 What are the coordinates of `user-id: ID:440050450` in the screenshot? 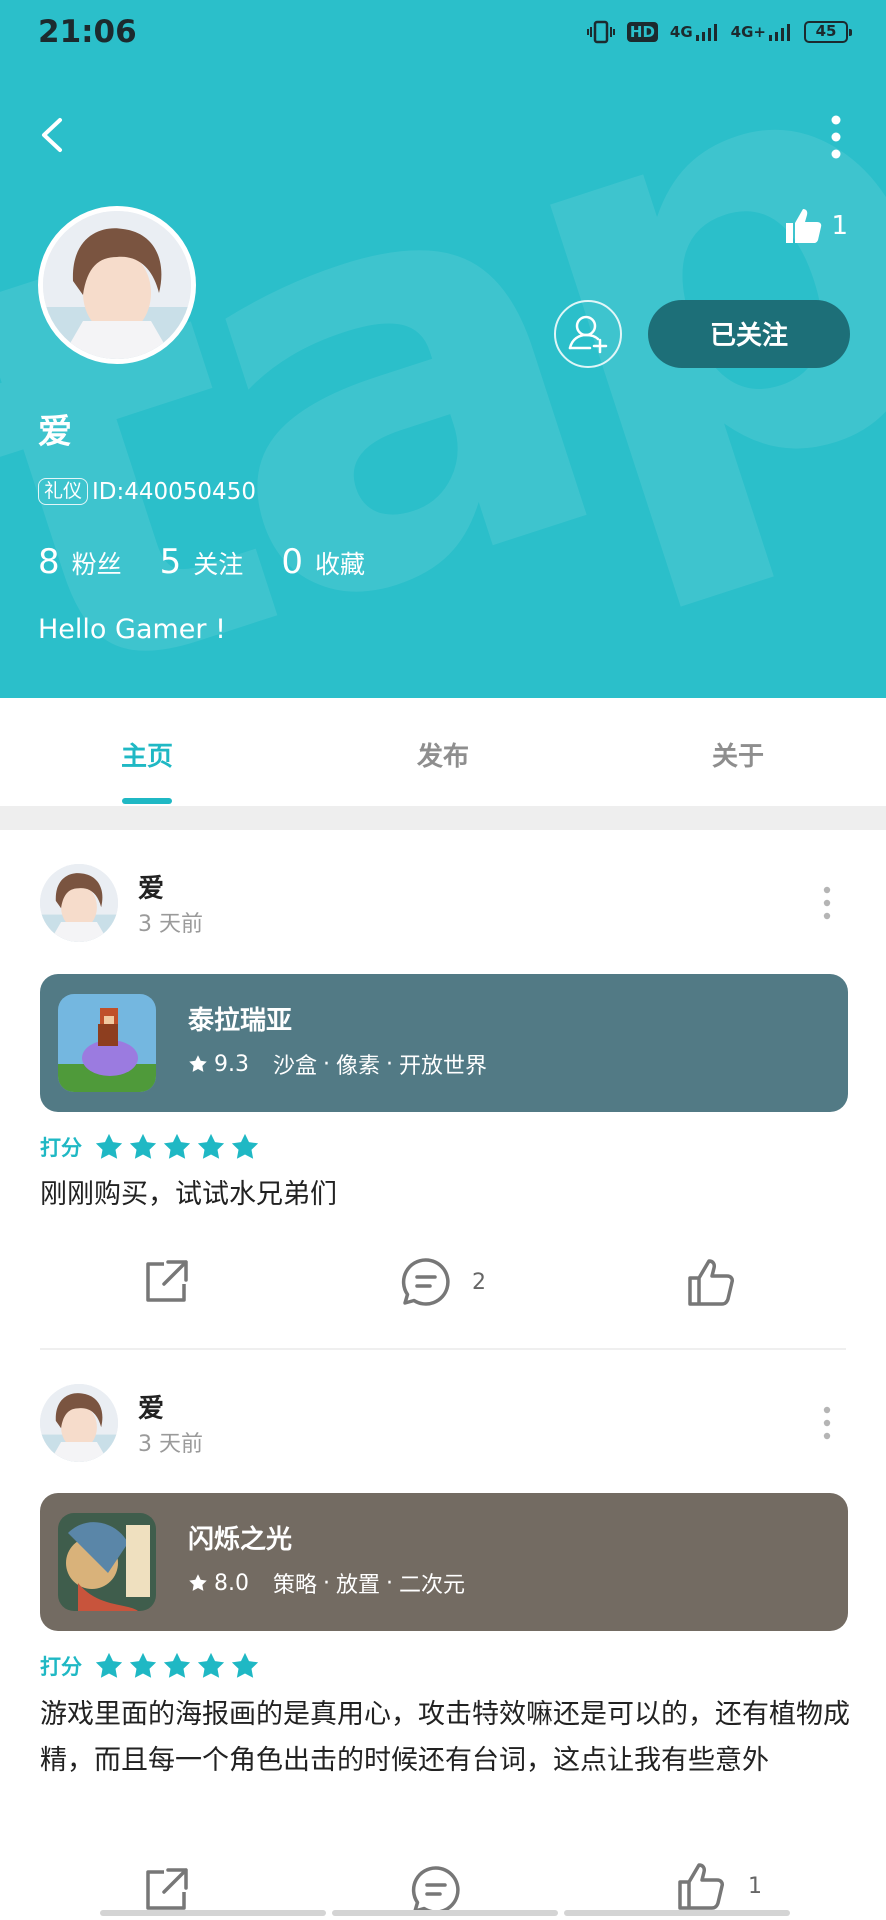 It's located at (174, 491).